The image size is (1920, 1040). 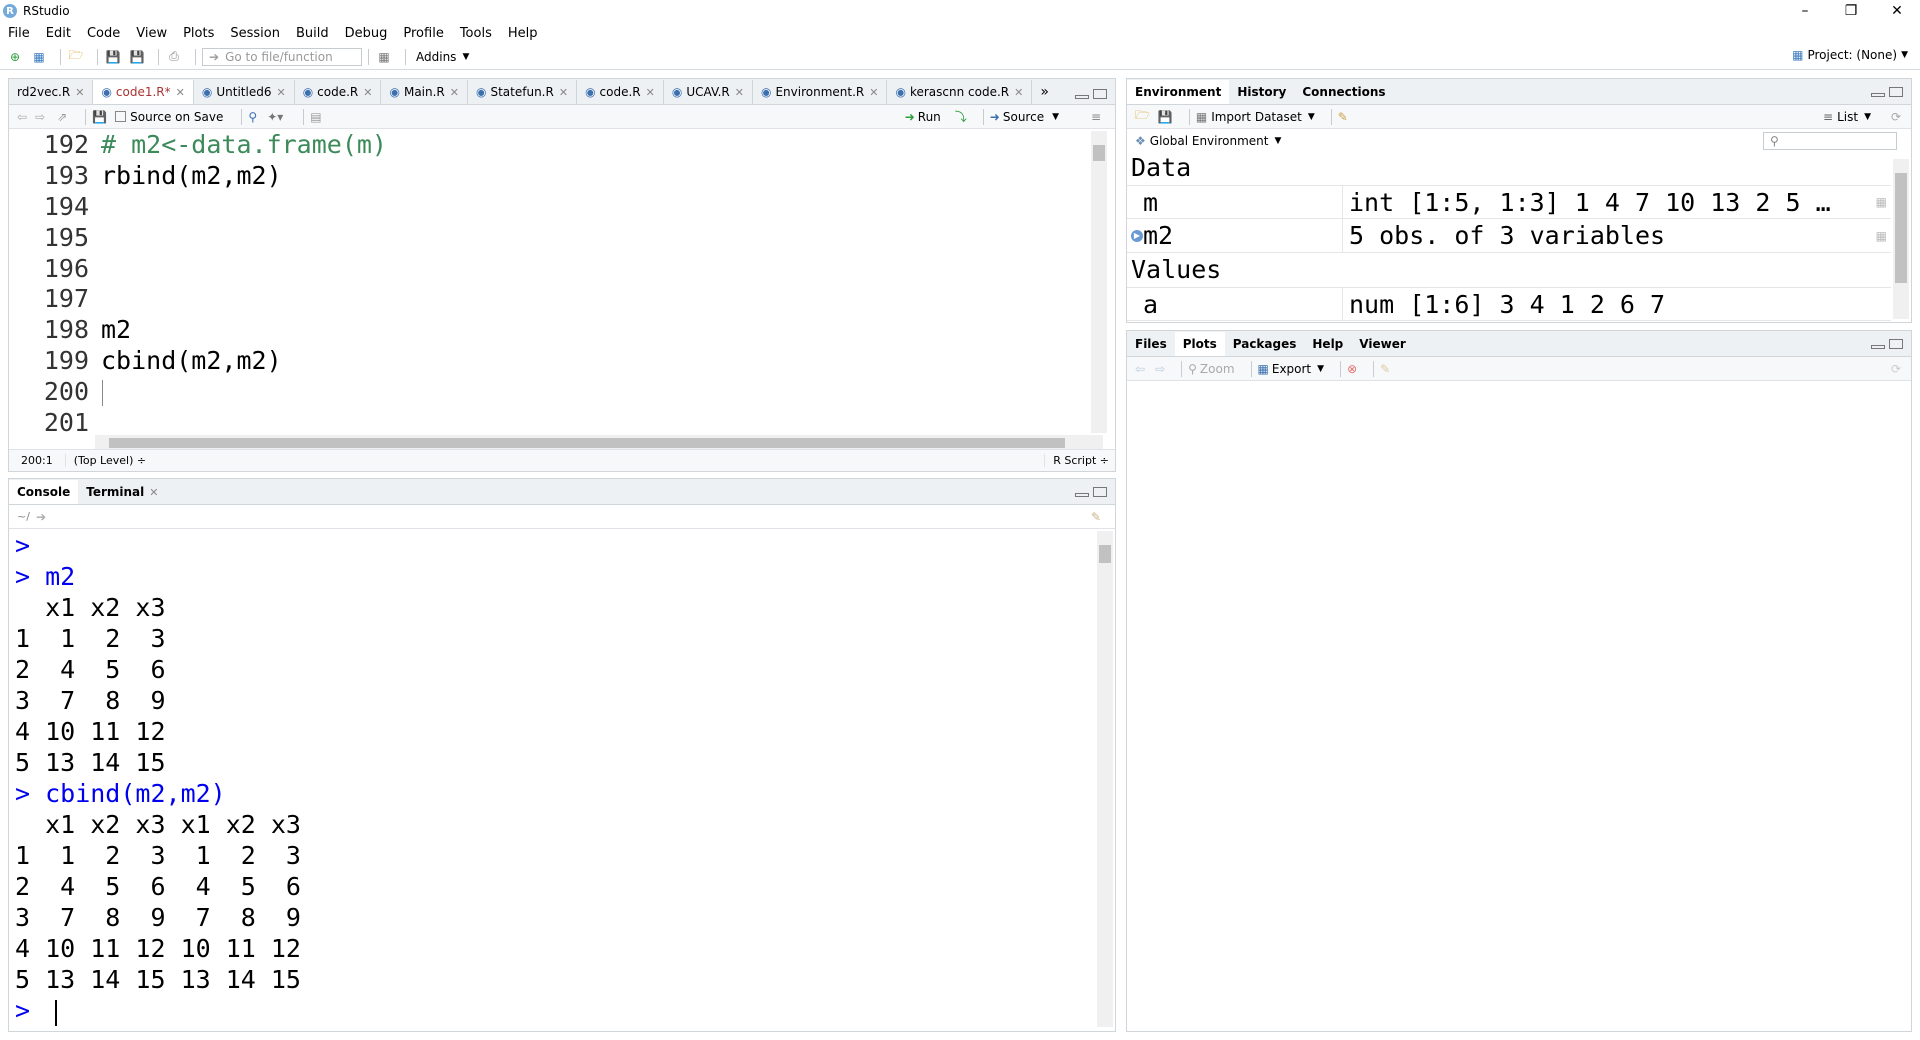 I want to click on goto-file-input: ➔ Go to file/function, so click(x=282, y=56).